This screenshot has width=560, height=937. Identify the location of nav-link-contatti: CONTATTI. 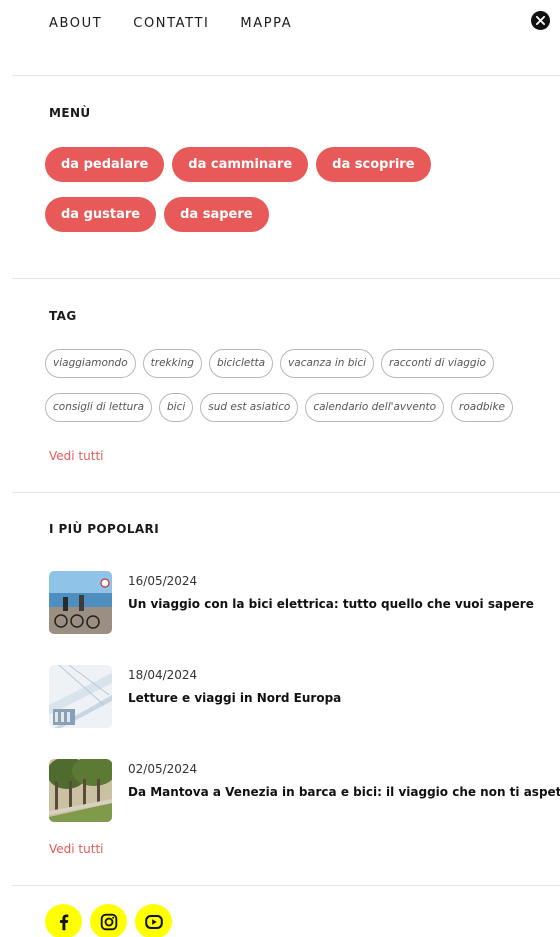
(171, 23).